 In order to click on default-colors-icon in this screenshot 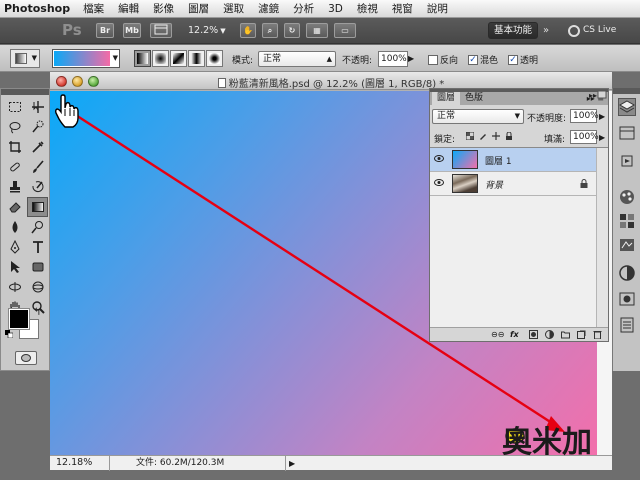, I will do `click(9, 334)`.